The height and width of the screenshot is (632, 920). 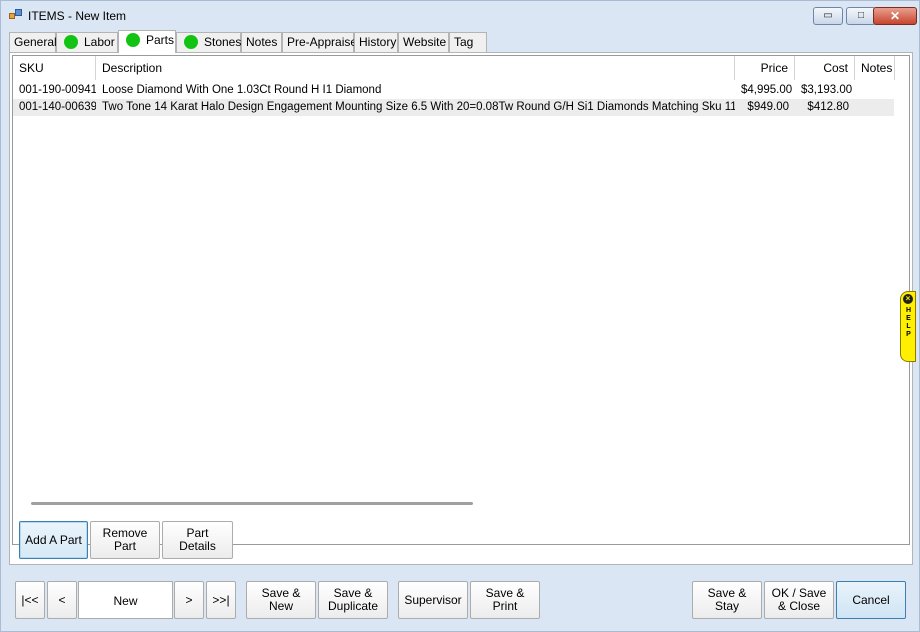 I want to click on help-label: HELP, so click(x=908, y=323).